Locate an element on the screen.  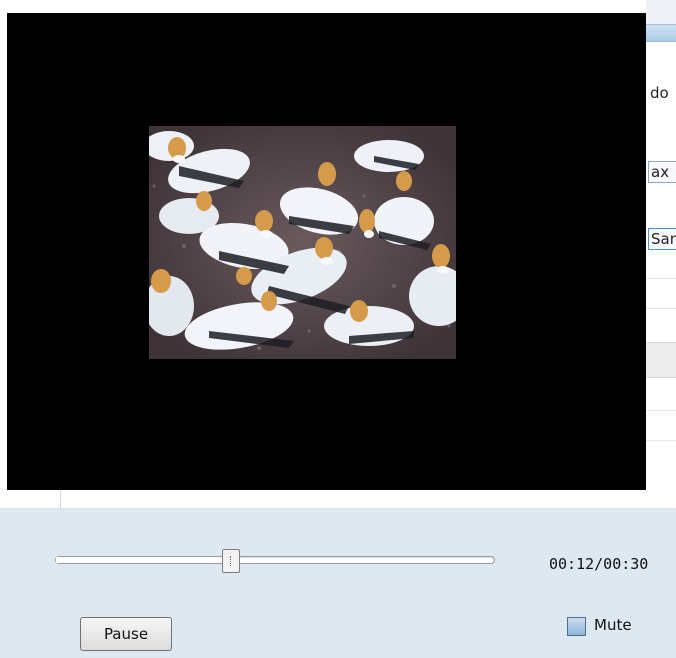
seek-slider-track is located at coordinates (275, 560).